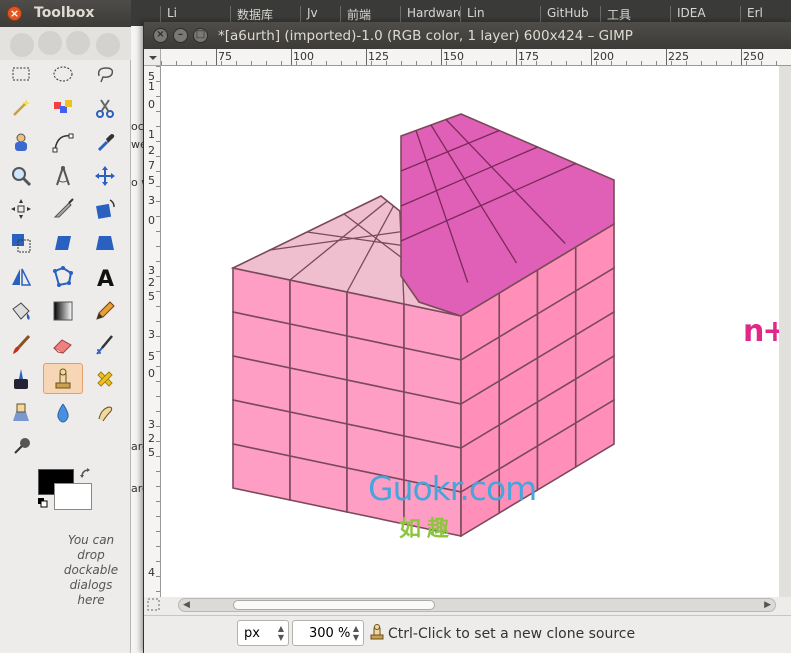 The image size is (791, 653). What do you see at coordinates (63, 242) in the screenshot?
I see `tool-shear` at bounding box center [63, 242].